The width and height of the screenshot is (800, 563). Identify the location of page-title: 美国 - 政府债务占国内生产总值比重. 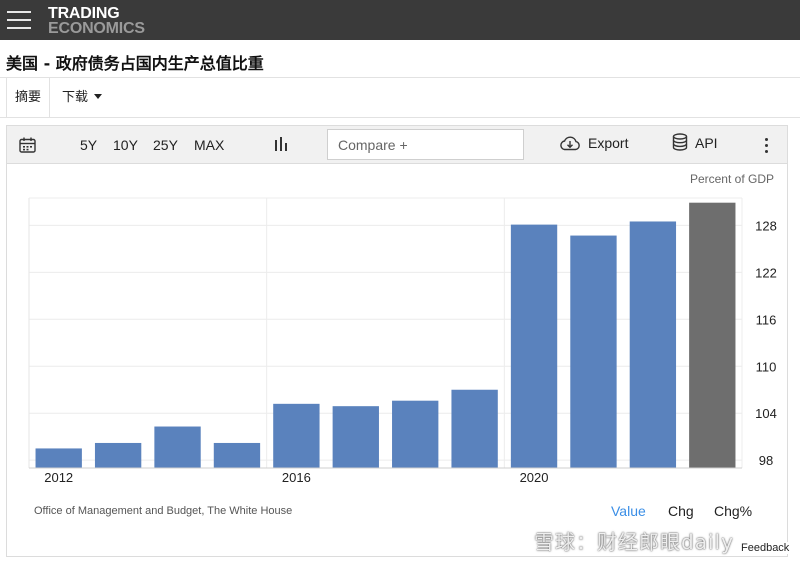
(135, 63).